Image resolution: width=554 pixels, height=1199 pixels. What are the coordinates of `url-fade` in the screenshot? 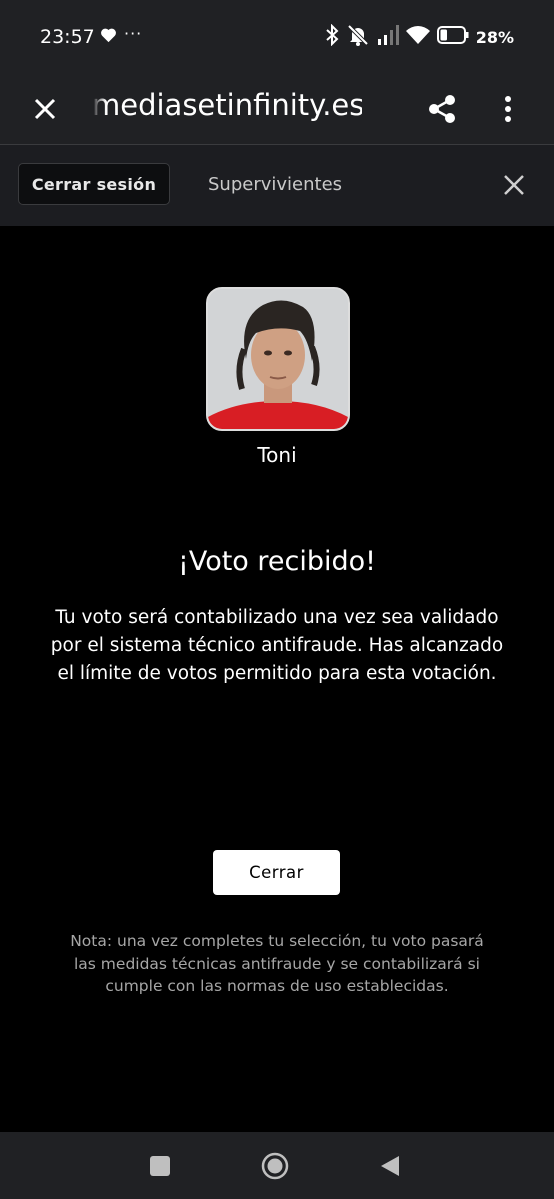 It's located at (99, 108).